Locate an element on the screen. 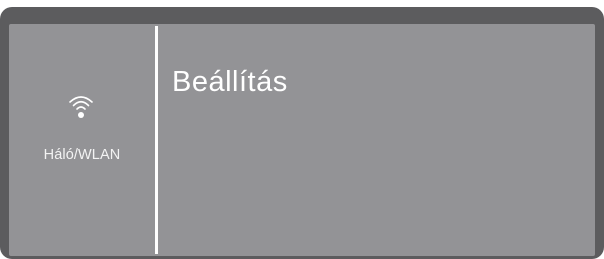 The width and height of the screenshot is (604, 259). wifi-icon is located at coordinates (81, 106).